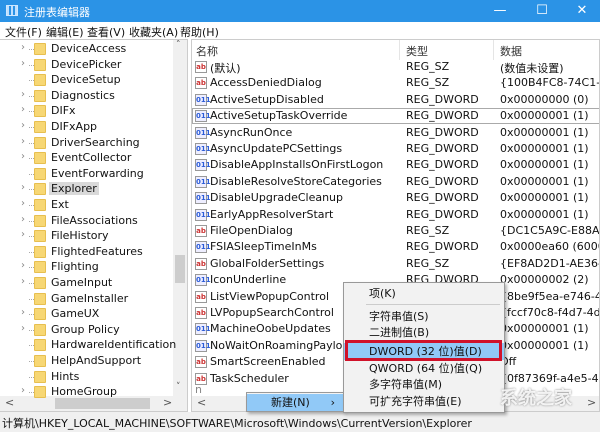 The height and width of the screenshot is (432, 600). Describe the element at coordinates (106, 32) in the screenshot. I see `menu-view: 查看(V)` at that location.